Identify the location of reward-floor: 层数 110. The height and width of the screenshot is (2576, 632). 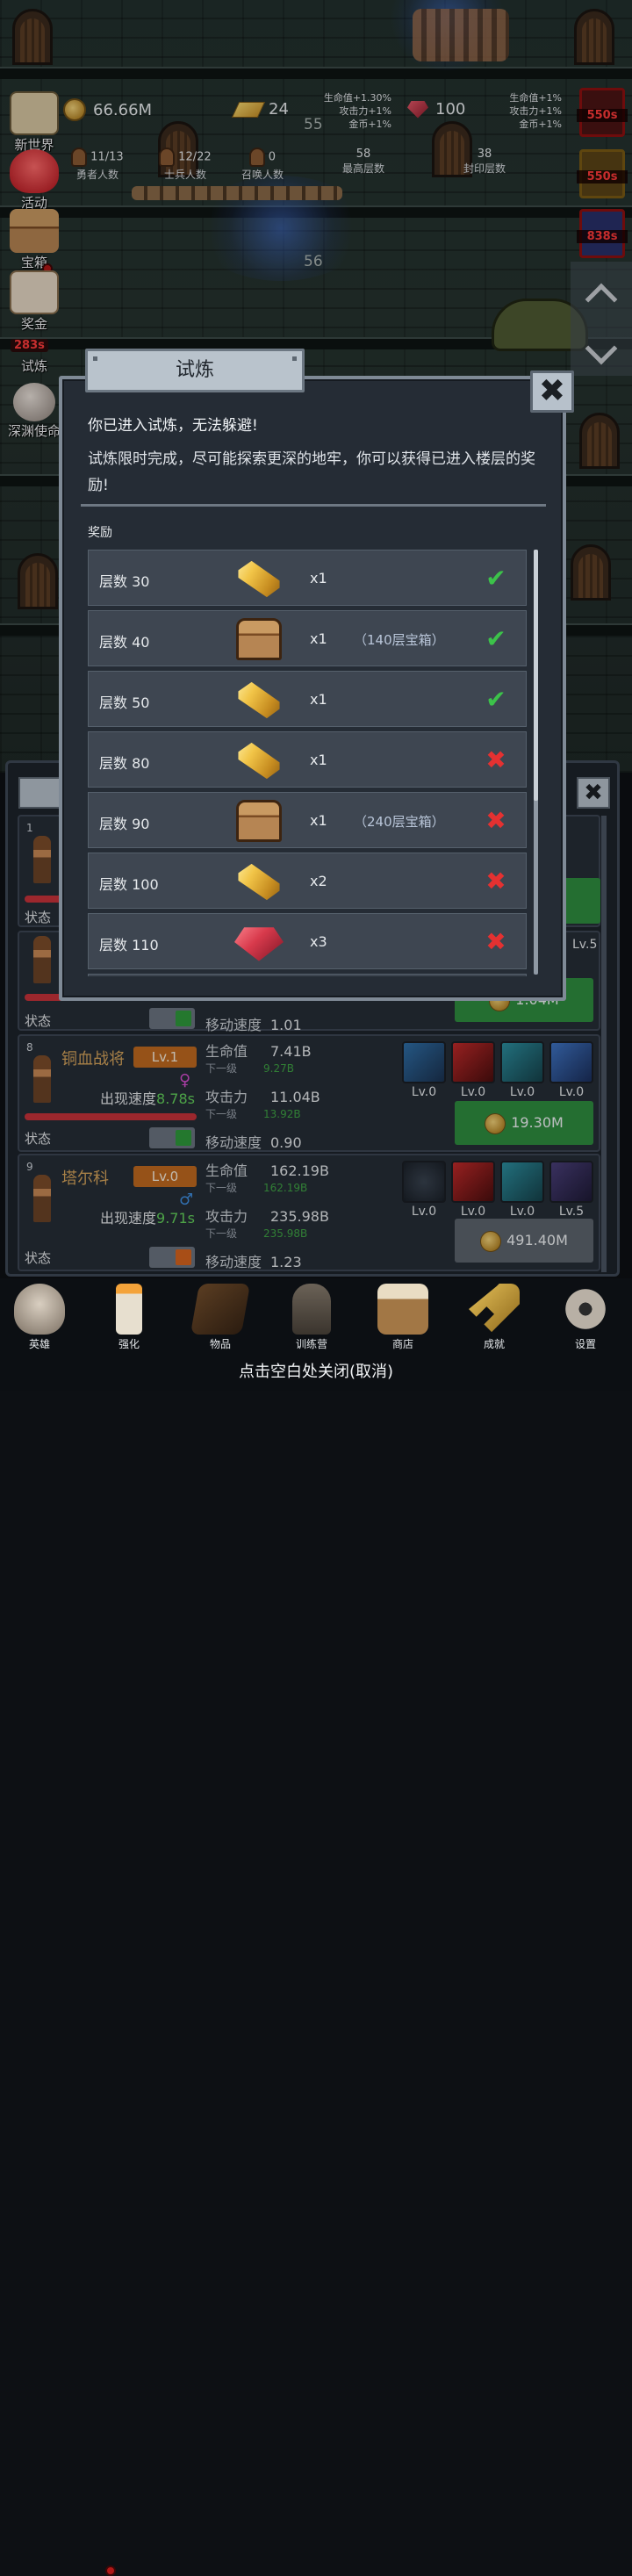
(129, 945).